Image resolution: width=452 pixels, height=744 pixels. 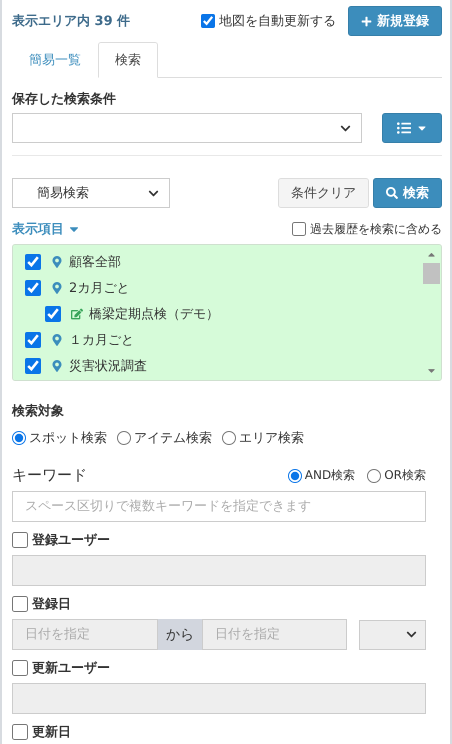 I want to click on select-value: 簡易検索, so click(x=63, y=193).